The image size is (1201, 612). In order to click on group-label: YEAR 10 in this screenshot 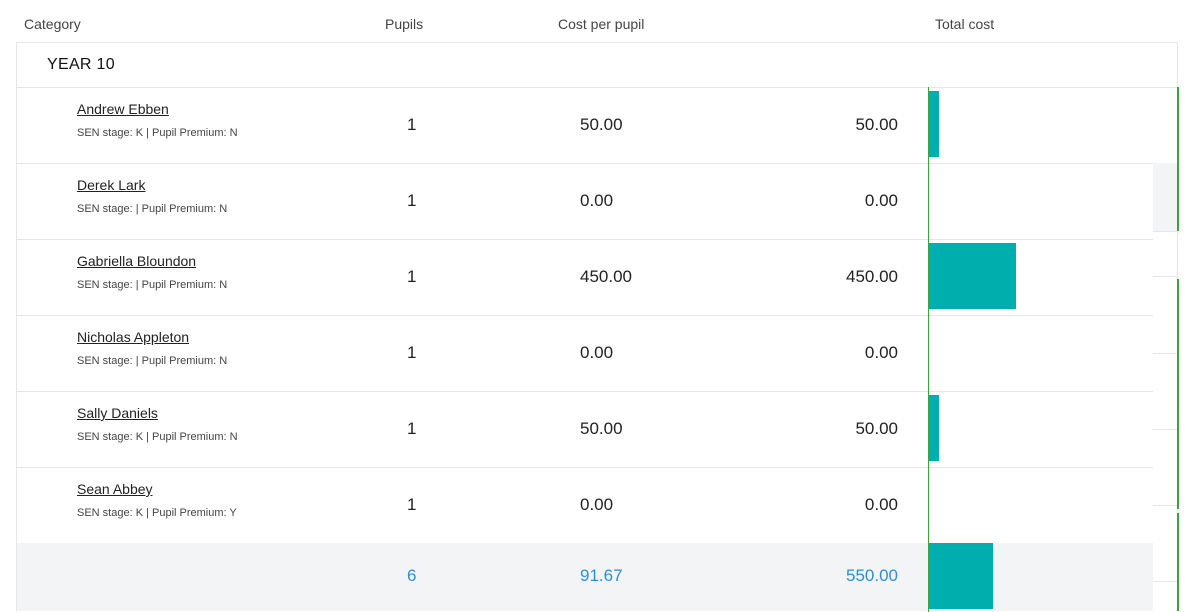, I will do `click(81, 64)`.